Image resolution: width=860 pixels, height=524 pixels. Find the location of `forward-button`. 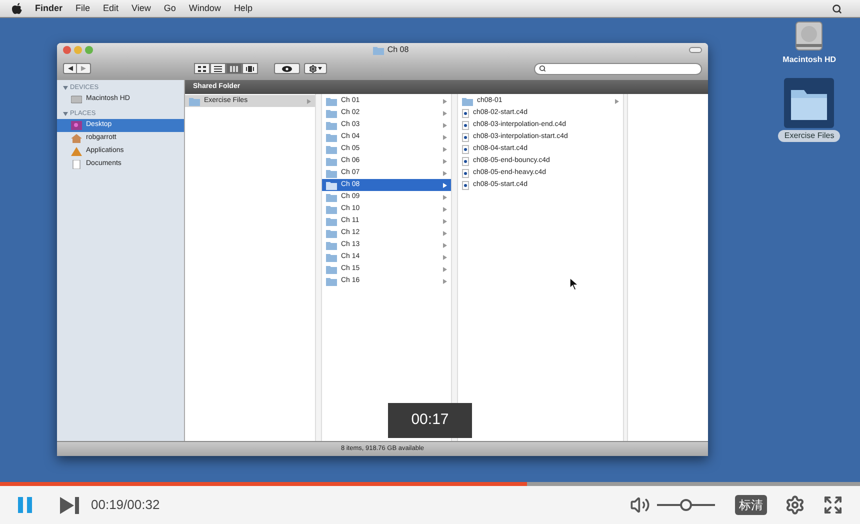

forward-button is located at coordinates (84, 68).